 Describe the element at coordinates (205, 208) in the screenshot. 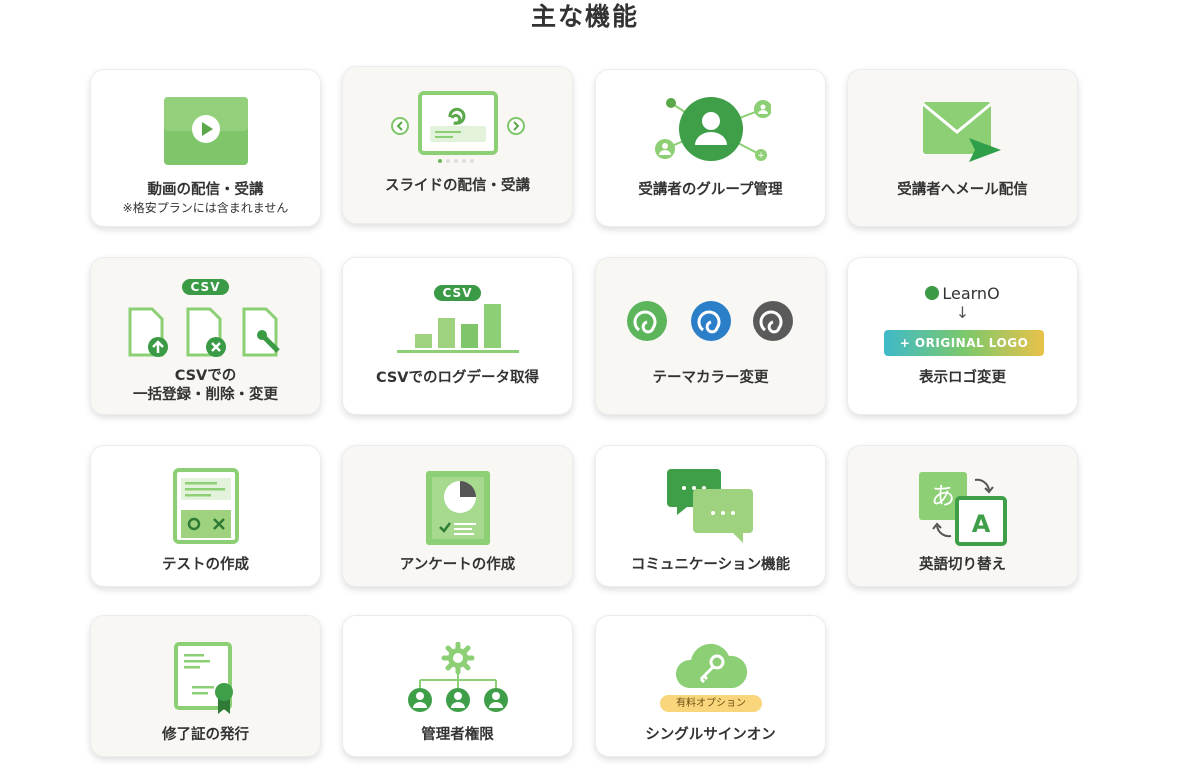

I see `feature-note: ※格安プランには含まれません` at that location.